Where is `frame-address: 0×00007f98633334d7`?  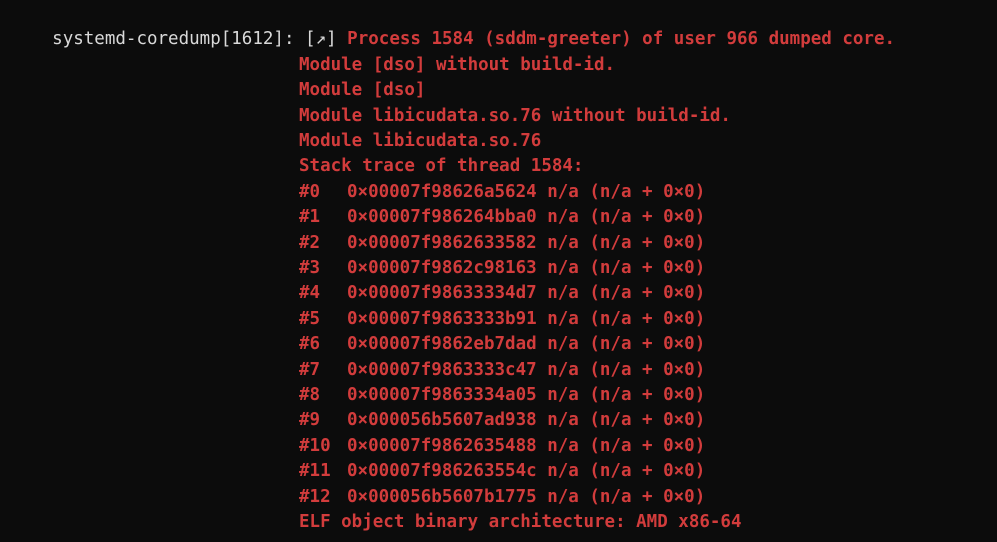 frame-address: 0×00007f98633334d7 is located at coordinates (442, 293).